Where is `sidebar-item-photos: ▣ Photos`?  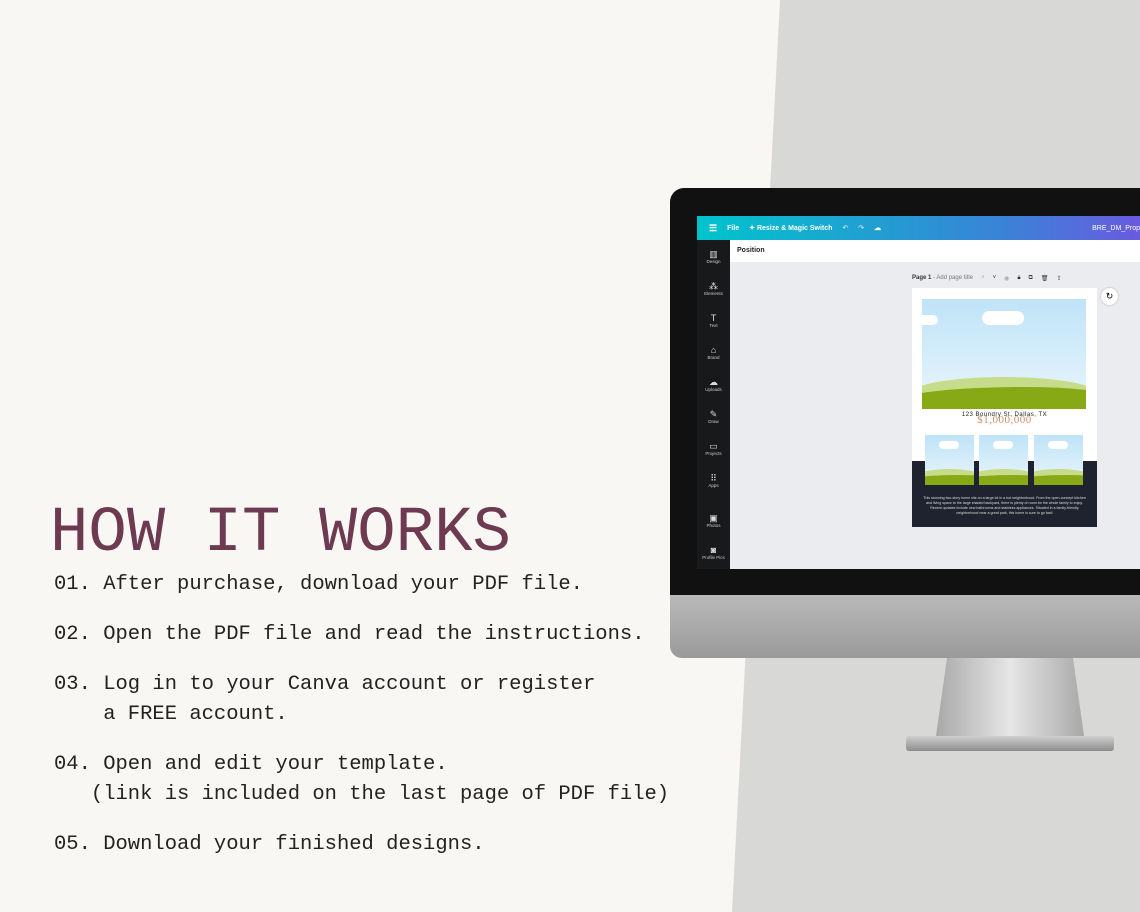
sidebar-item-photos: ▣ Photos is located at coordinates (713, 520).